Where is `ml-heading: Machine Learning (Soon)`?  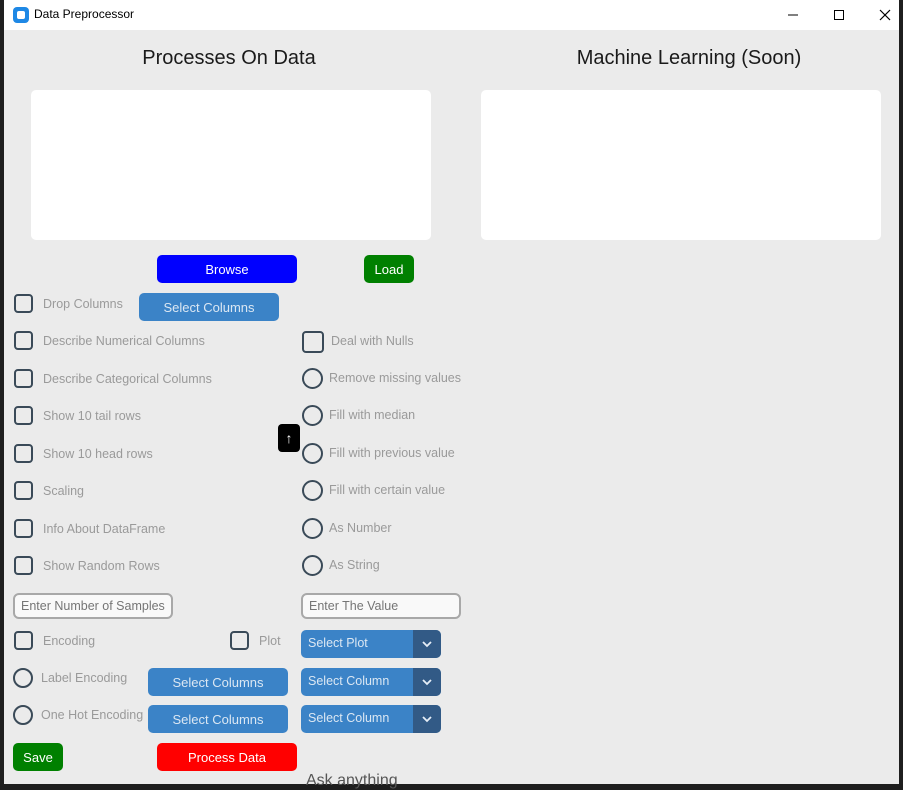 ml-heading: Machine Learning (Soon) is located at coordinates (689, 58).